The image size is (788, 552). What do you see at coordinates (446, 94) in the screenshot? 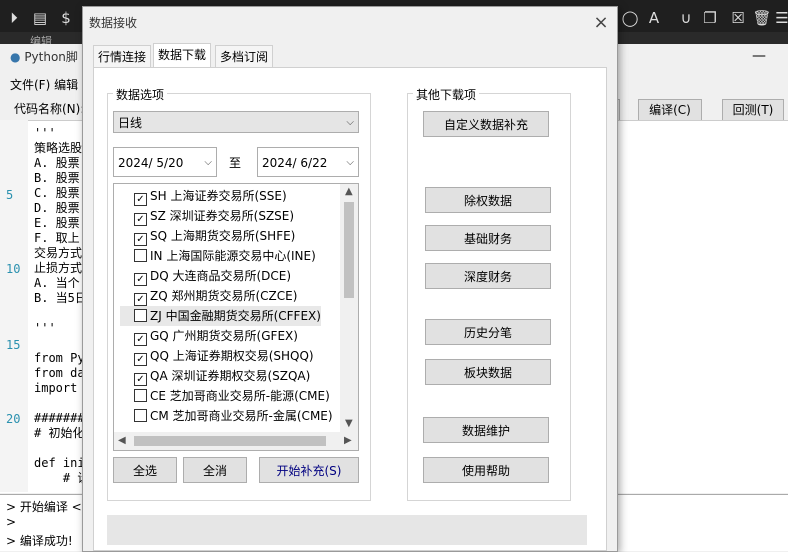
I see `other-downloads-label: 其他下载项` at bounding box center [446, 94].